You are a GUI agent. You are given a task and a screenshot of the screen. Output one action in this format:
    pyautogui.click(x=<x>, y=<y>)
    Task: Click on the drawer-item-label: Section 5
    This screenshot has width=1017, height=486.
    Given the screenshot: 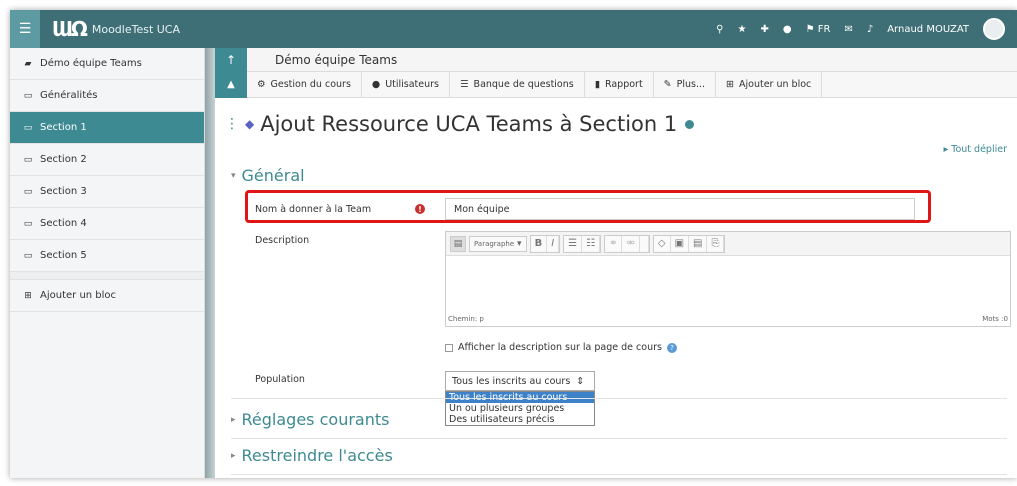 What is the action you would take?
    pyautogui.click(x=63, y=255)
    